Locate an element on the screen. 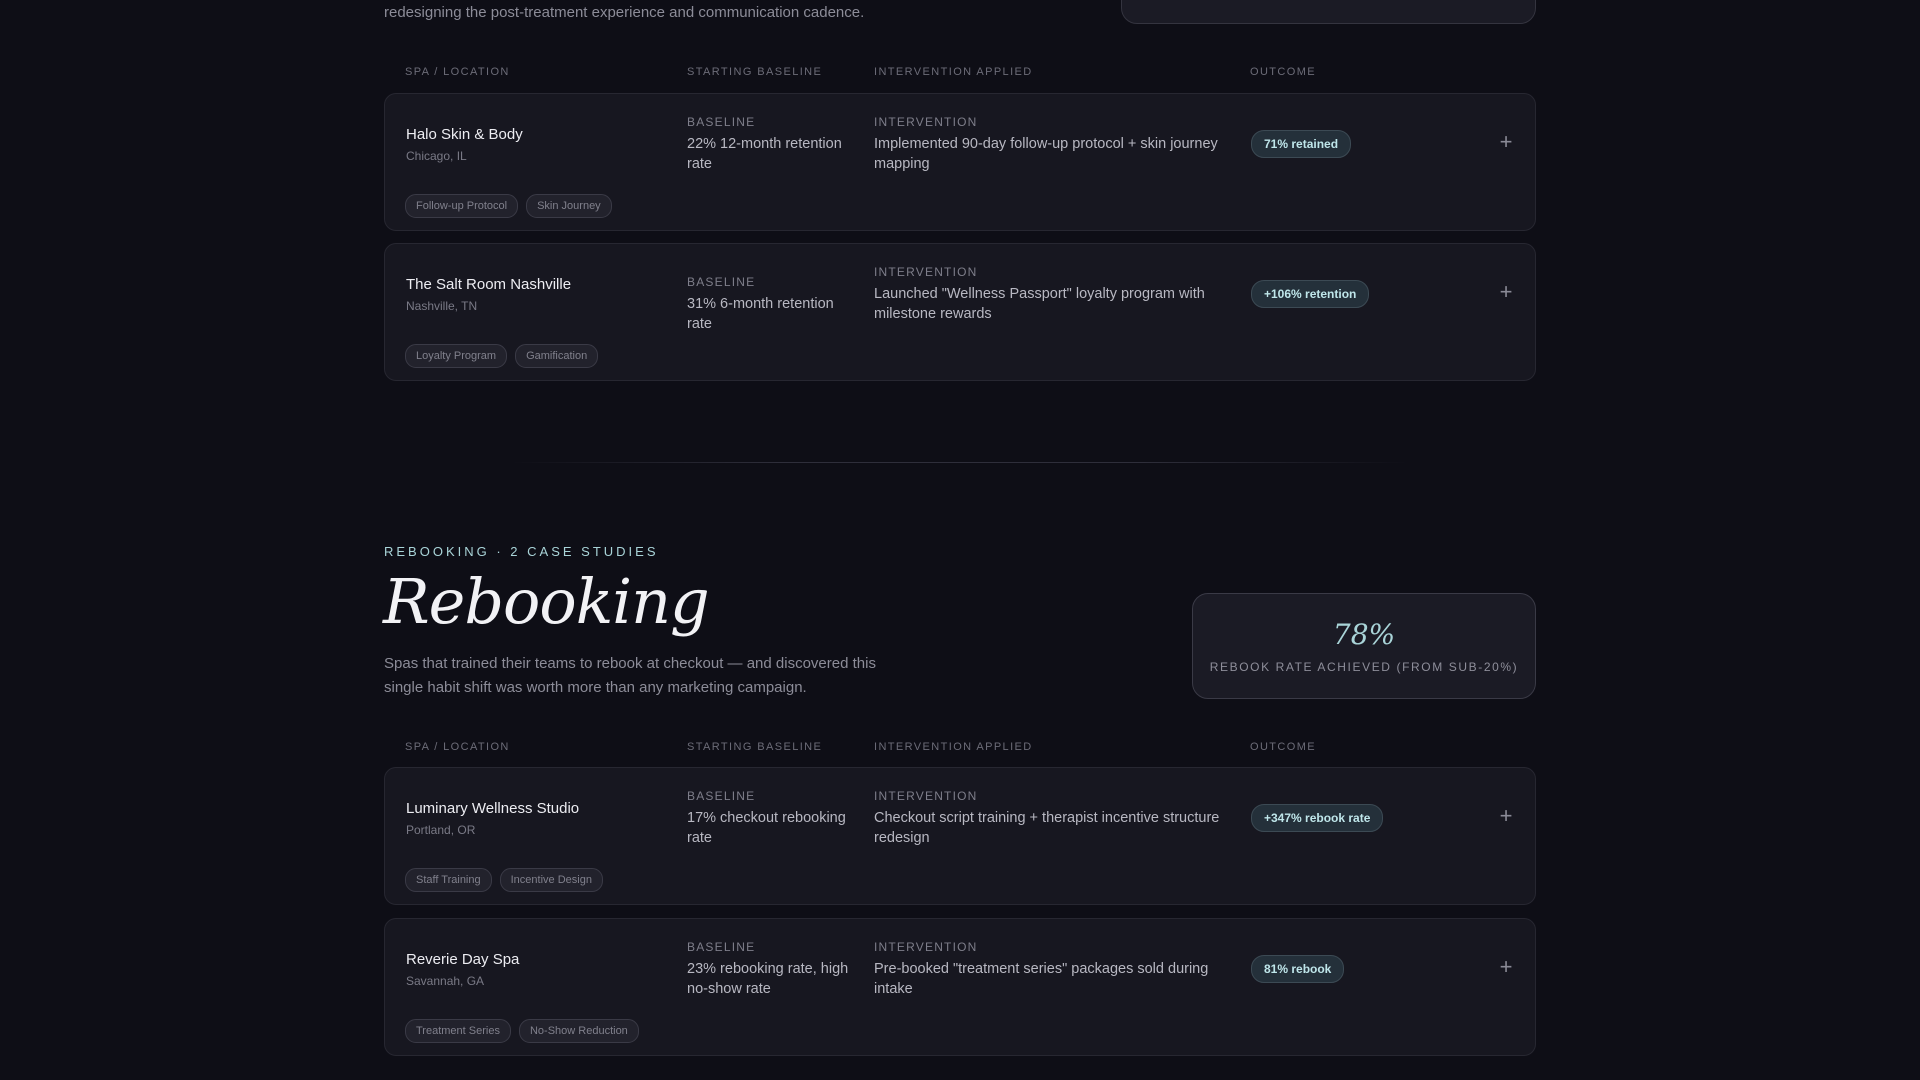 The height and width of the screenshot is (1080, 1920). tag: Treatment Series is located at coordinates (458, 1031).